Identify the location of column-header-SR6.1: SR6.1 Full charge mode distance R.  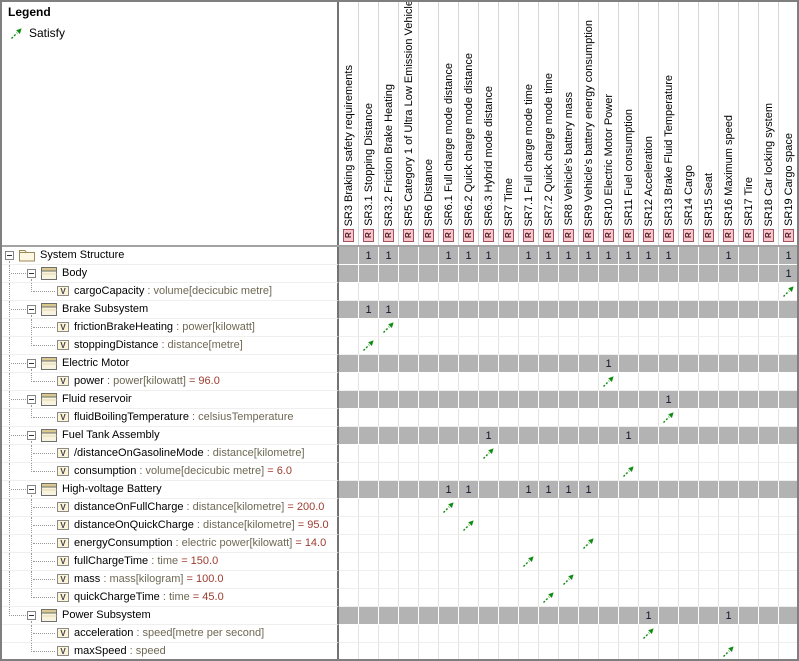
(449, 123).